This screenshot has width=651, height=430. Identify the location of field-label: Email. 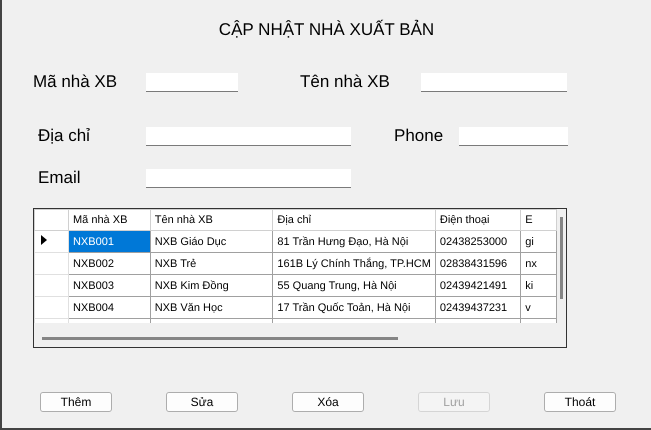
(60, 178).